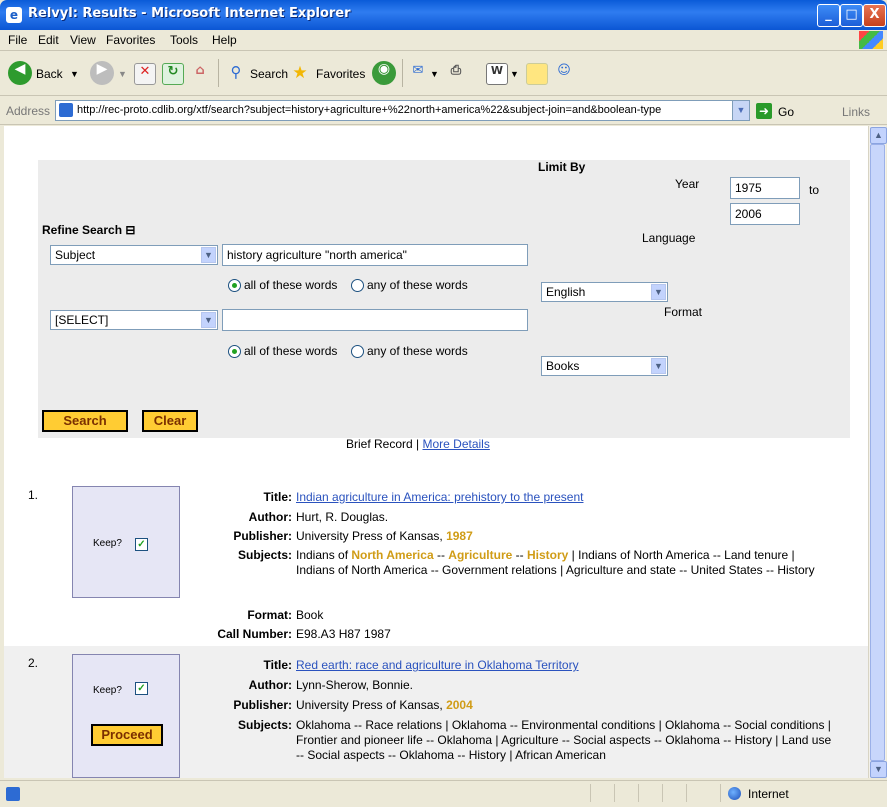  Describe the element at coordinates (740, 110) in the screenshot. I see `address-dropdown-icon: ▼` at that location.